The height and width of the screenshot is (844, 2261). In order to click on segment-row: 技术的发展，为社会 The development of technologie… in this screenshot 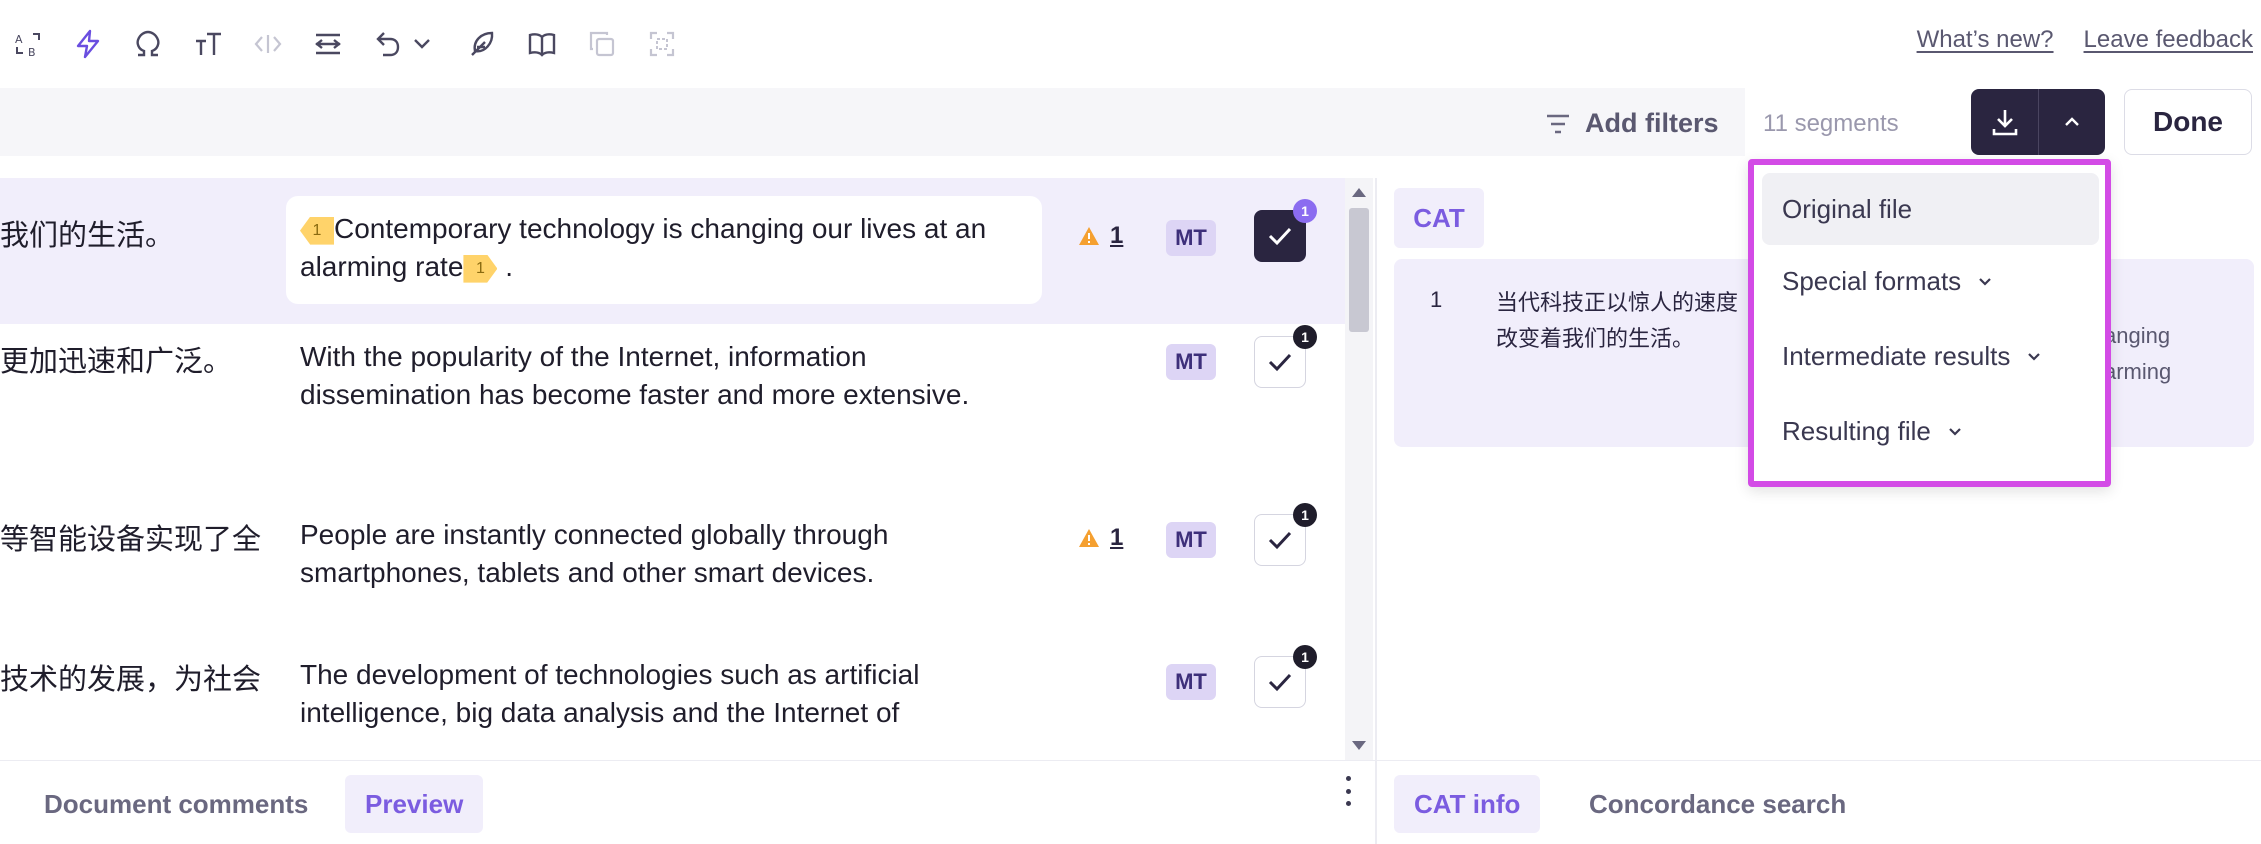, I will do `click(672, 695)`.